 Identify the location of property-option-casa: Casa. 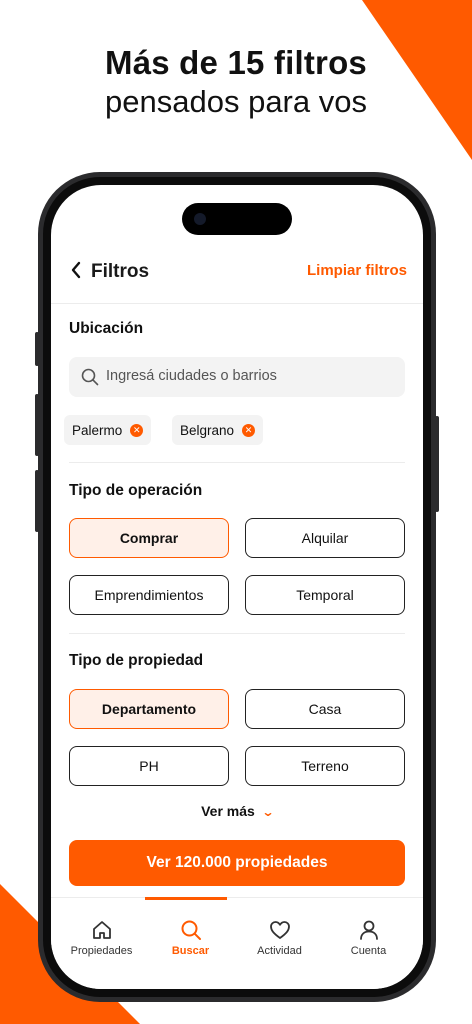
(325, 709).